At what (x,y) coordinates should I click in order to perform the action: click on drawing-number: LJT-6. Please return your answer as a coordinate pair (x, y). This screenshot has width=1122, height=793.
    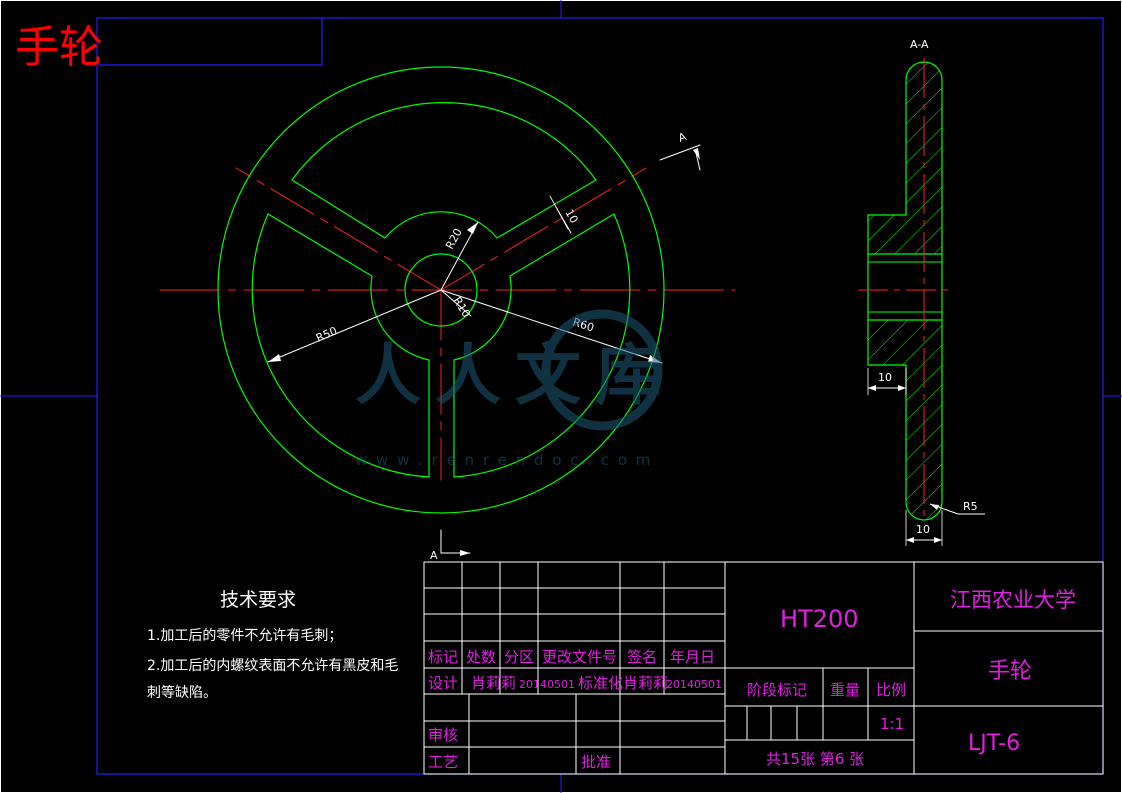
    Looking at the image, I should click on (994, 743).